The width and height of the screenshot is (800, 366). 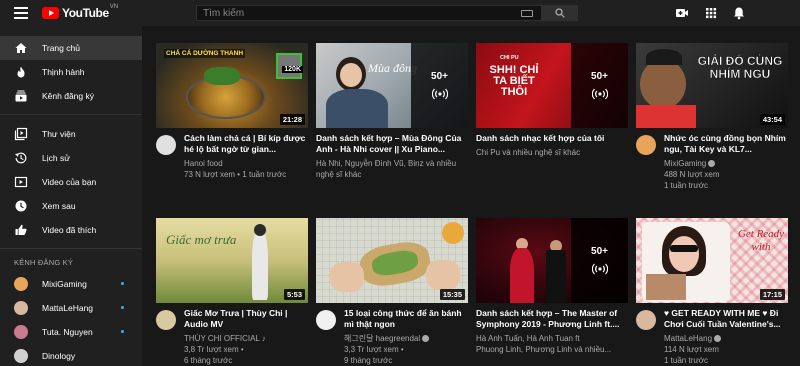 I want to click on search-box, so click(x=369, y=13).